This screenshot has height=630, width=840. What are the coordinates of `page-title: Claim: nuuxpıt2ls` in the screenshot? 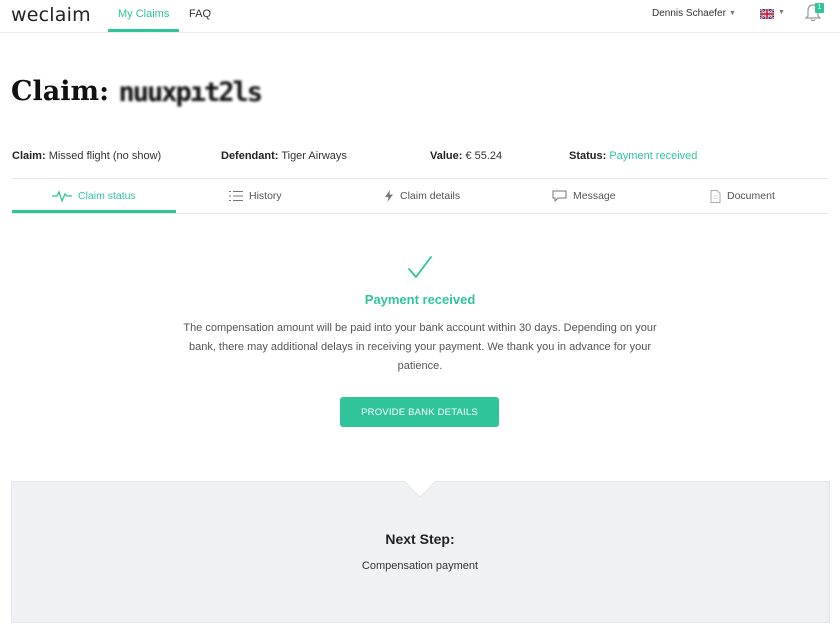 It's located at (137, 92).